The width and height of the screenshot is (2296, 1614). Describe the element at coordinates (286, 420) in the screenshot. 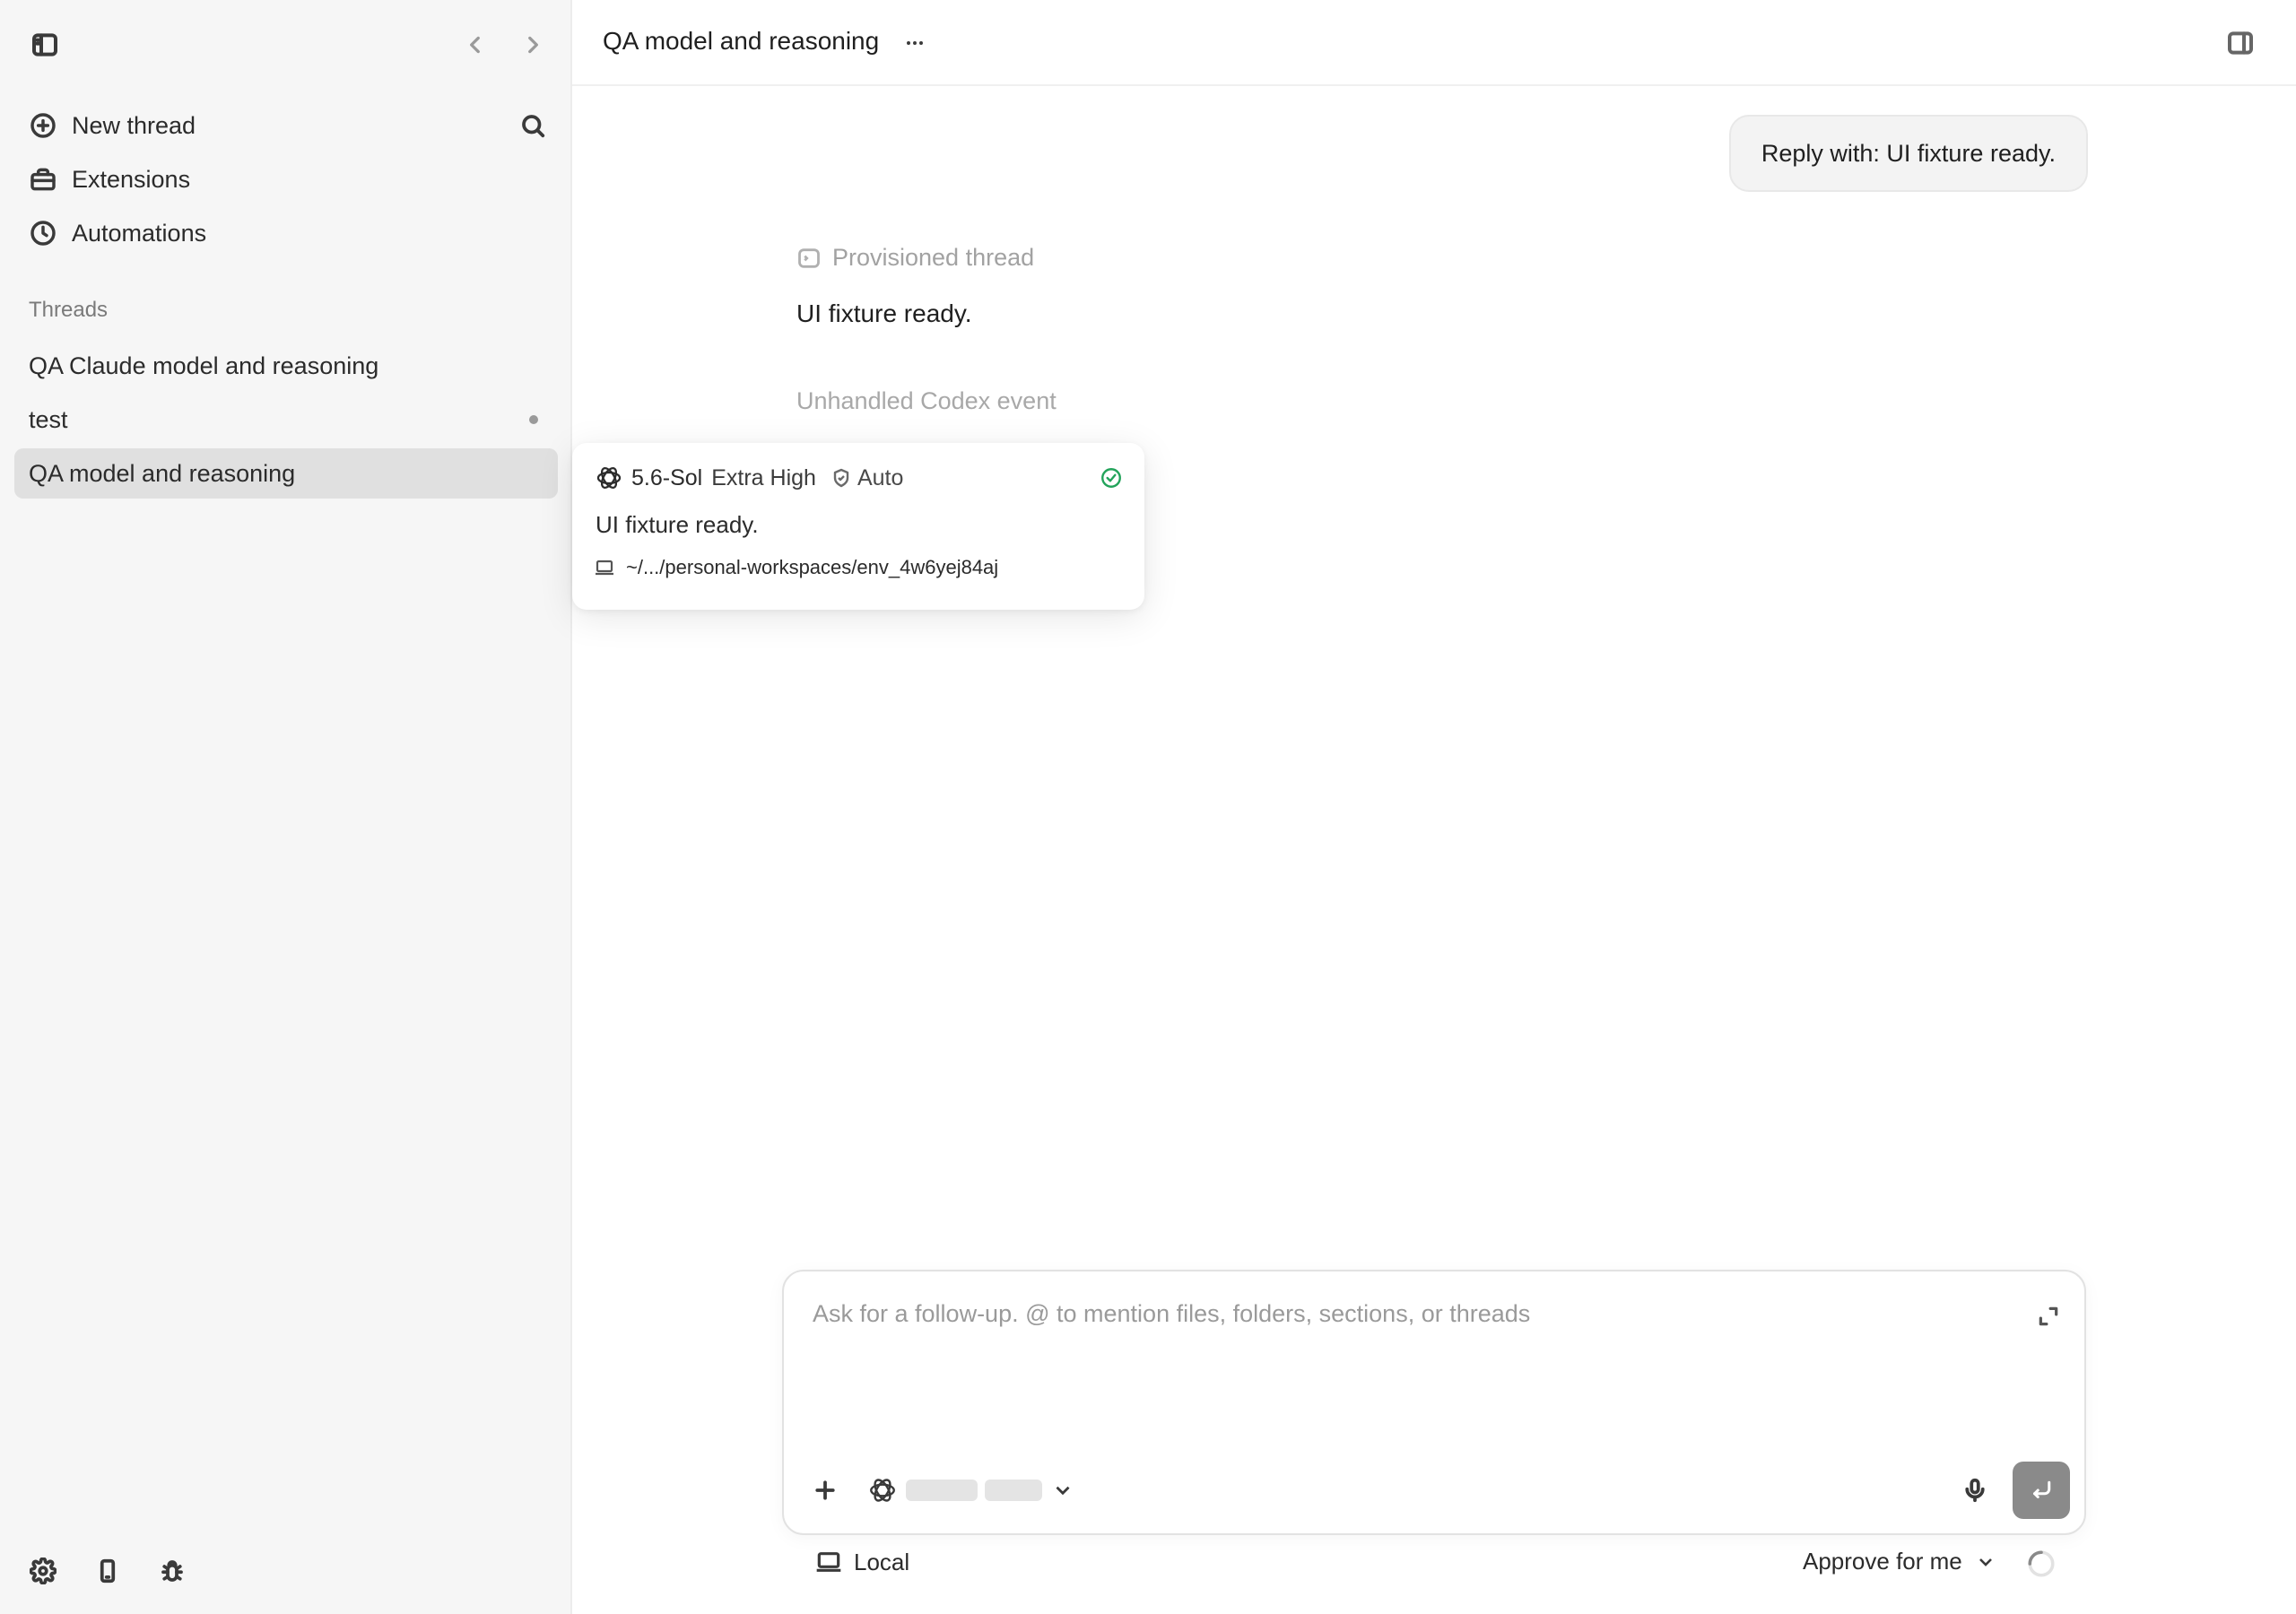

I see `thread-item: test` at that location.